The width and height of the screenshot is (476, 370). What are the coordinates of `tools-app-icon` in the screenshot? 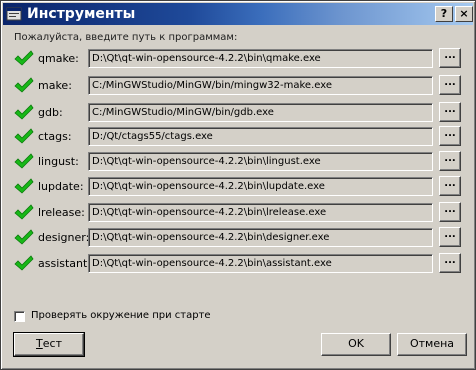 It's located at (14, 14).